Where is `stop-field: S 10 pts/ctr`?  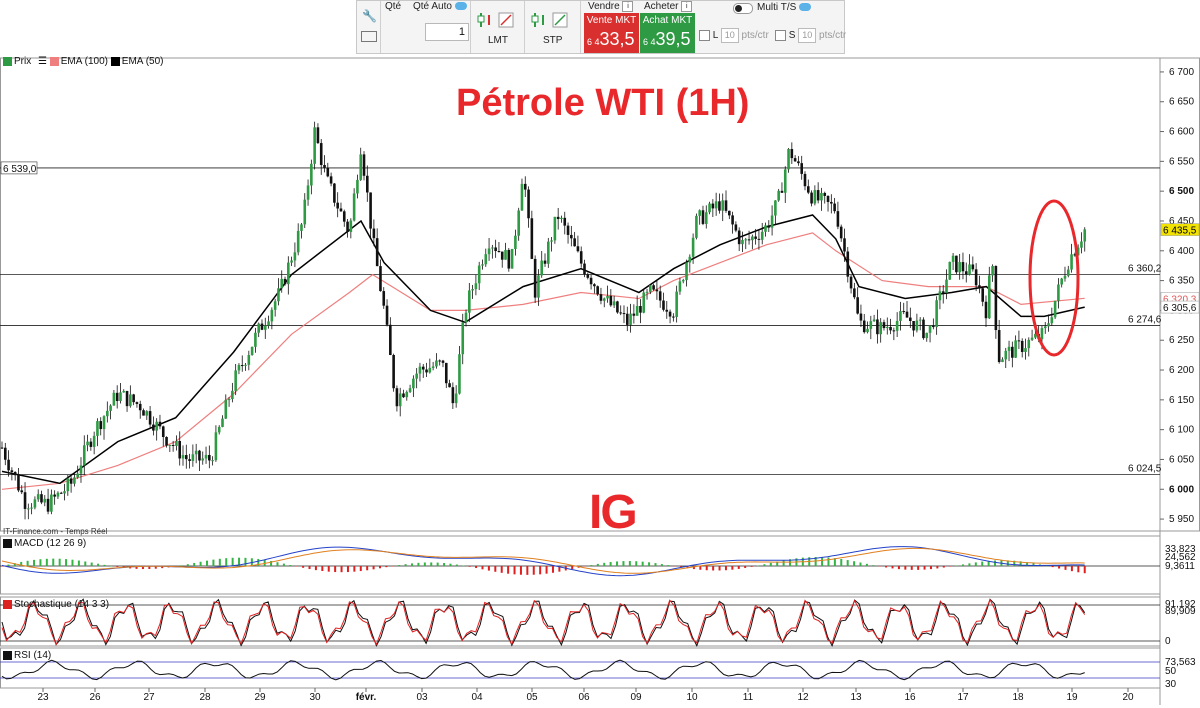 stop-field: S 10 pts/ctr is located at coordinates (810, 35).